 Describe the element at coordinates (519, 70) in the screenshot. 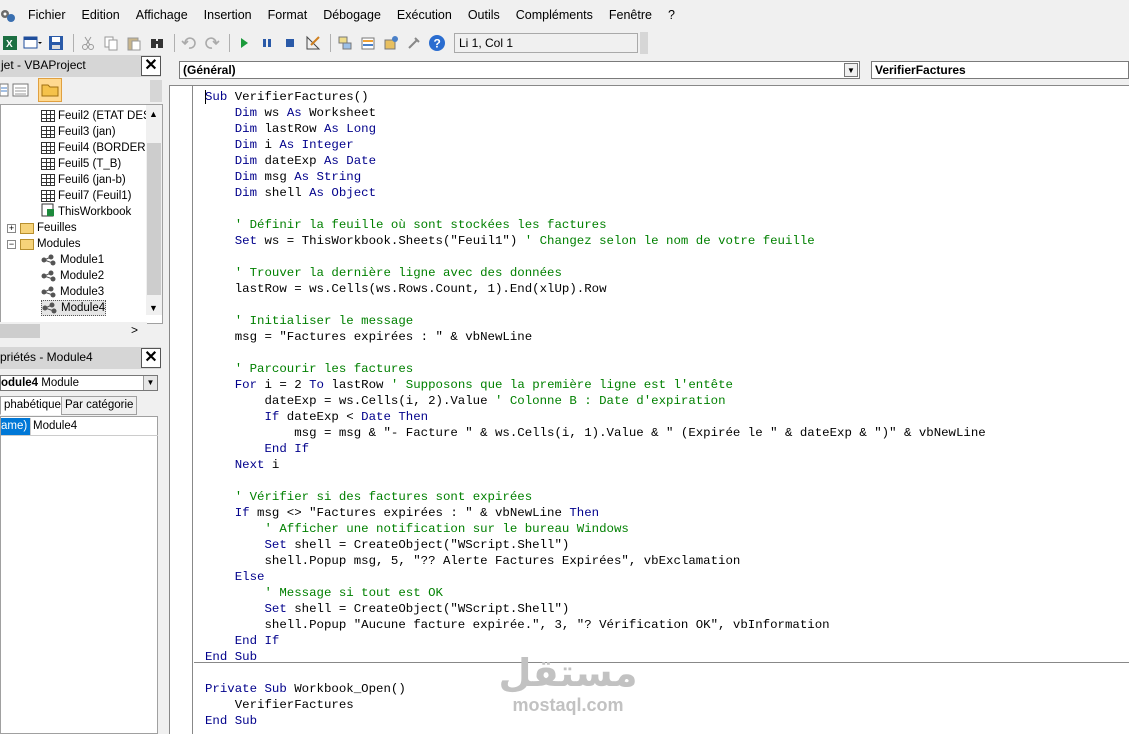

I see `object-combo: (Général) ▼` at that location.